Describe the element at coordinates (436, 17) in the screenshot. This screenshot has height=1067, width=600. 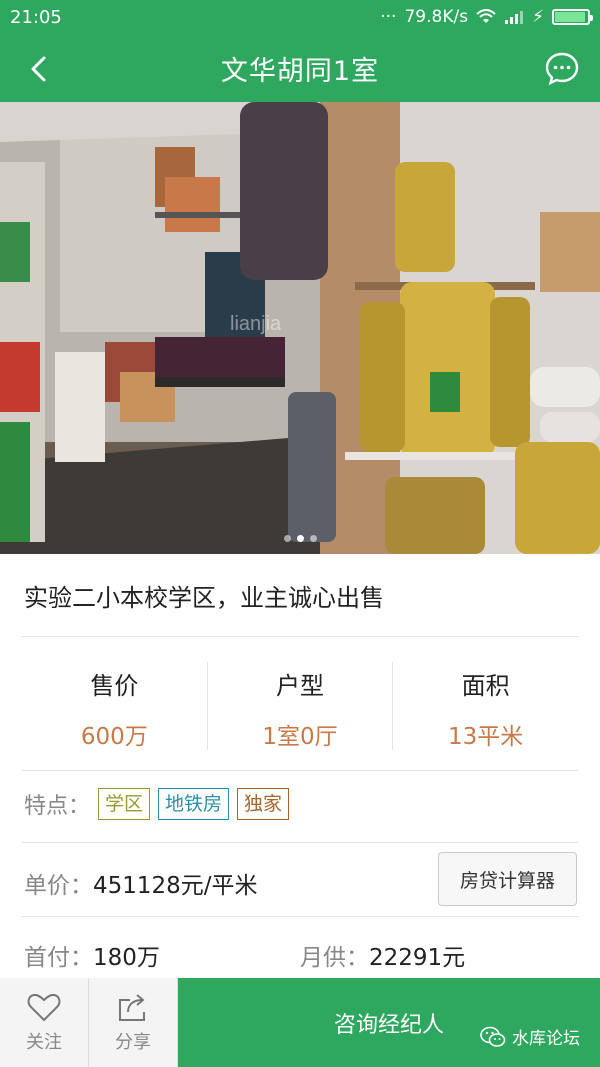
I see `network-speed: 79.8K/s` at that location.